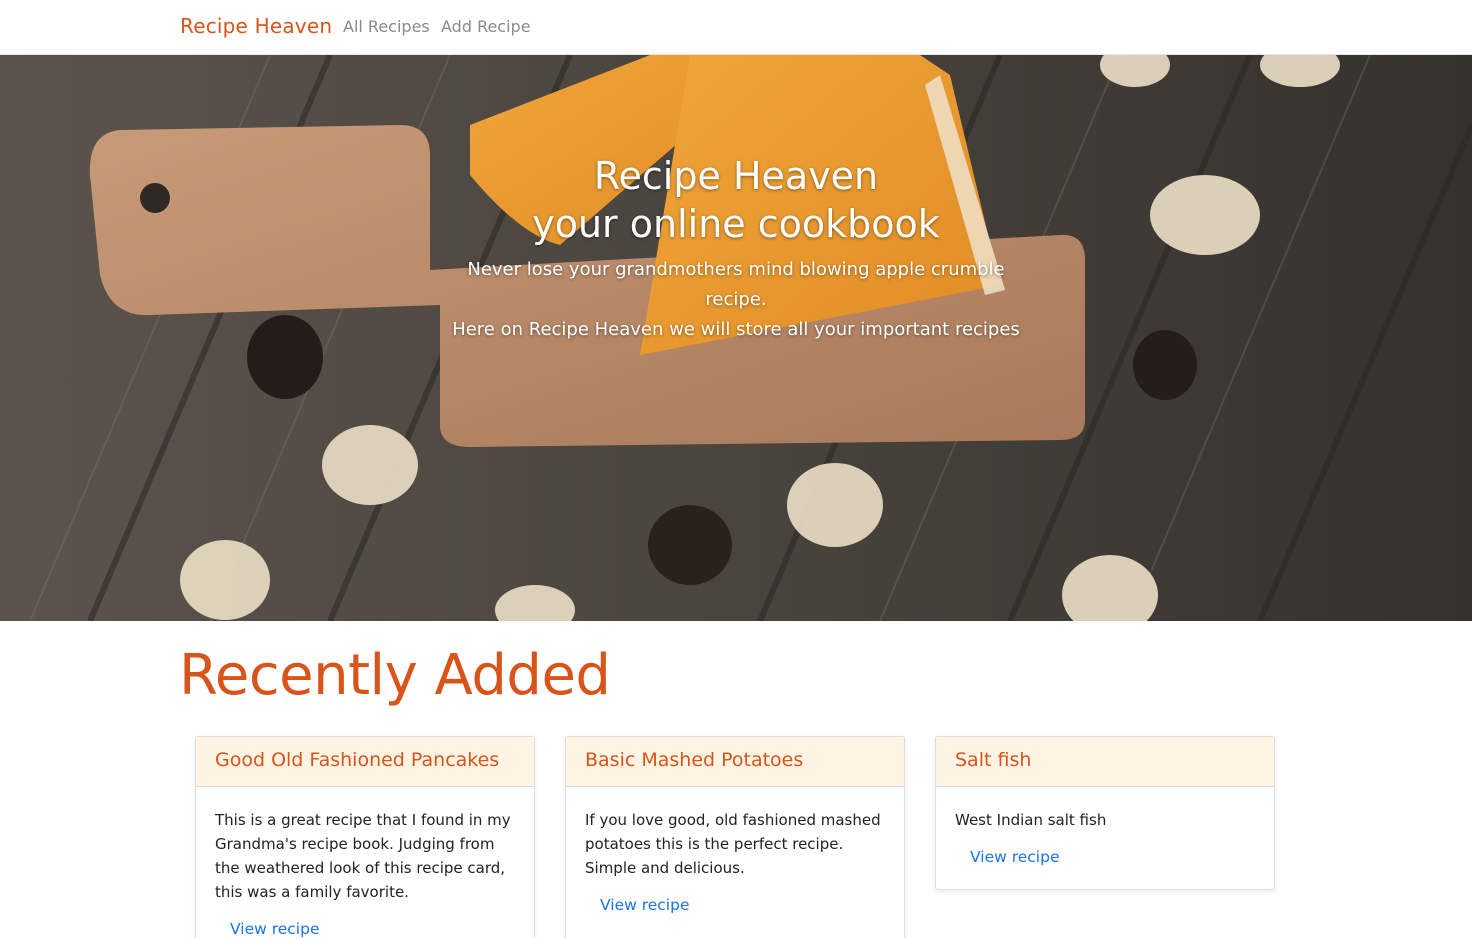 The height and width of the screenshot is (938, 1472). I want to click on card-header: Basic Mashed Potatoes, so click(735, 762).